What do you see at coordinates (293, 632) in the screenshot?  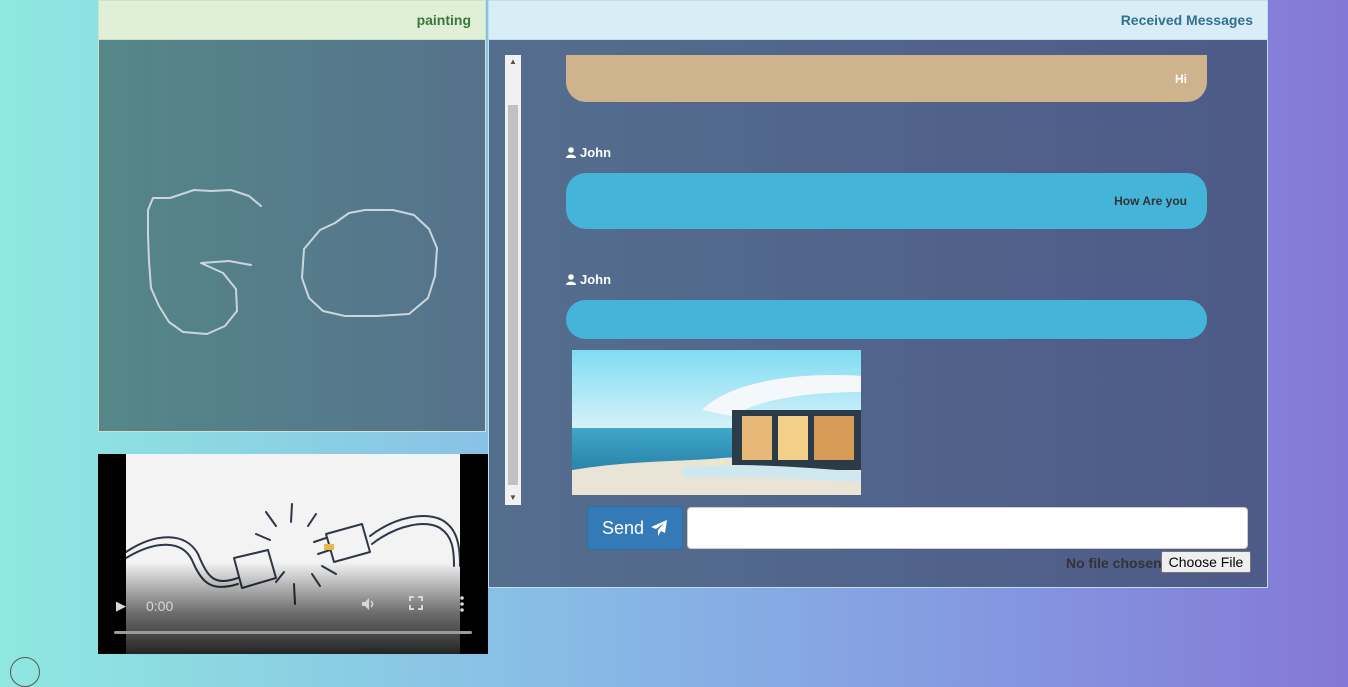 I see `video-progress-bar` at bounding box center [293, 632].